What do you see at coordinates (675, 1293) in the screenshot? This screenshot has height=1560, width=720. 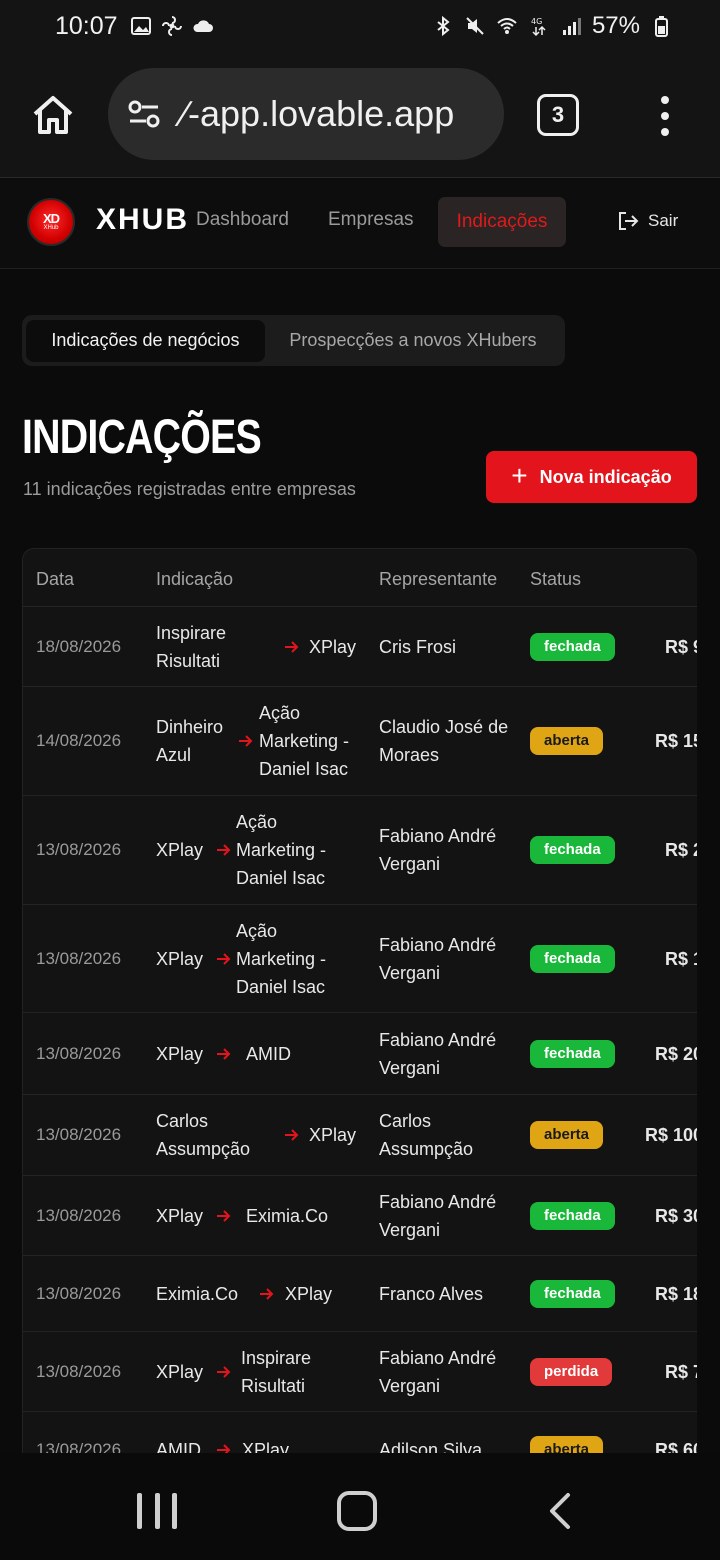 I see `row-value: R$ 18` at bounding box center [675, 1293].